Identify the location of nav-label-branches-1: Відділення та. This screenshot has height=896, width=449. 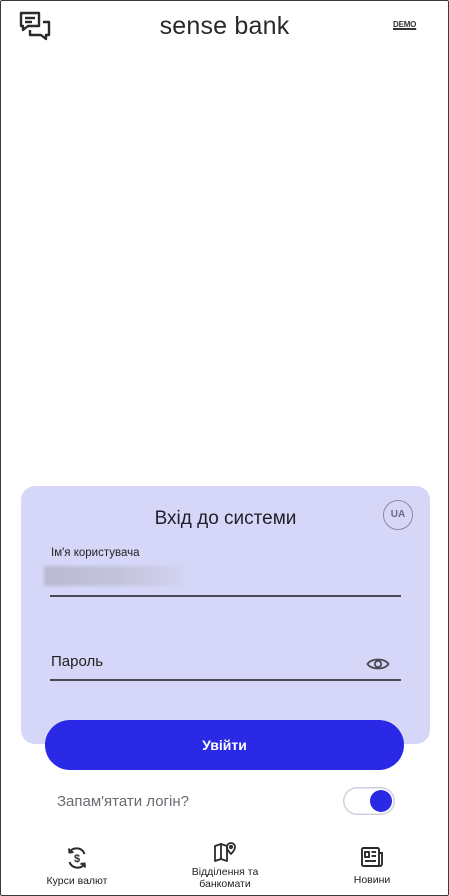
(225, 872).